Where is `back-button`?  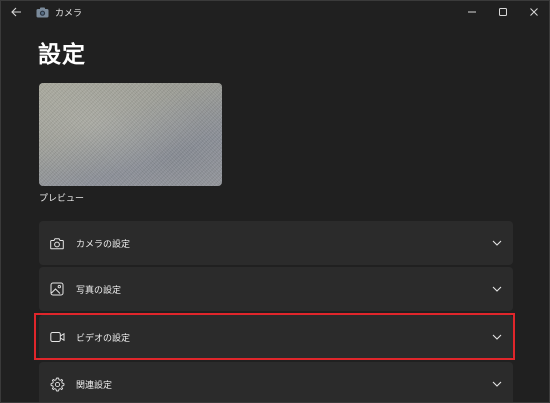 back-button is located at coordinates (16, 12).